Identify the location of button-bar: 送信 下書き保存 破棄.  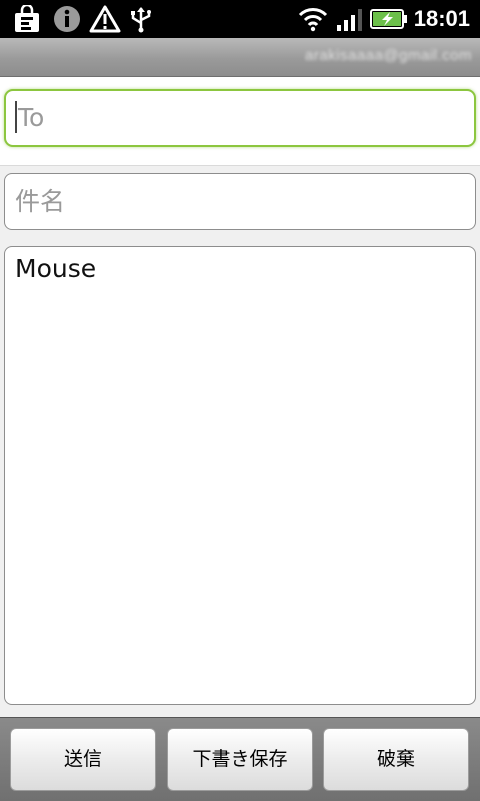
(240, 759).